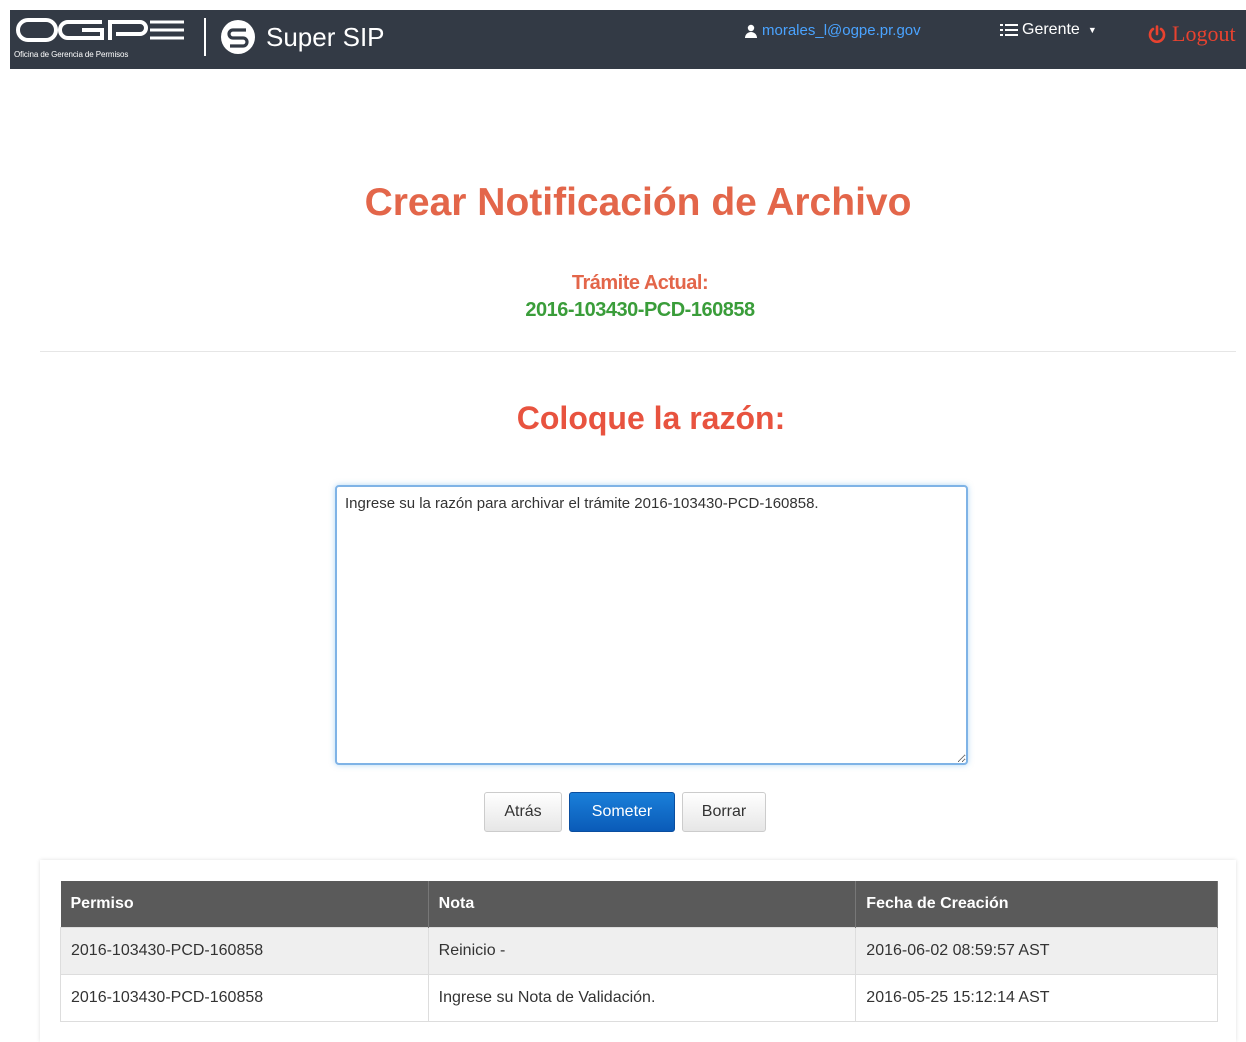  Describe the element at coordinates (640, 283) in the screenshot. I see `current-tramite-label: Trámite Actual:` at that location.